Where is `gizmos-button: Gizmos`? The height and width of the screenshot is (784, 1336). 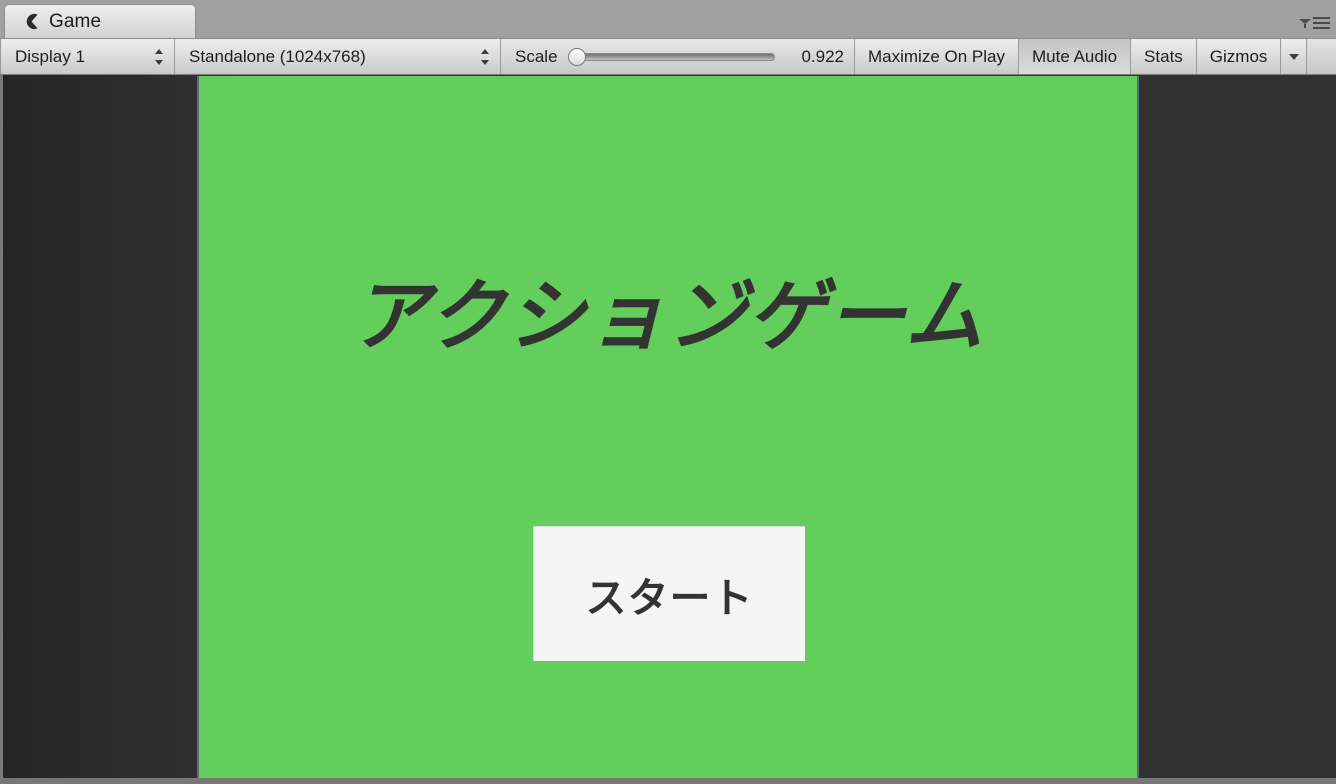
gizmos-button: Gizmos is located at coordinates (1239, 56).